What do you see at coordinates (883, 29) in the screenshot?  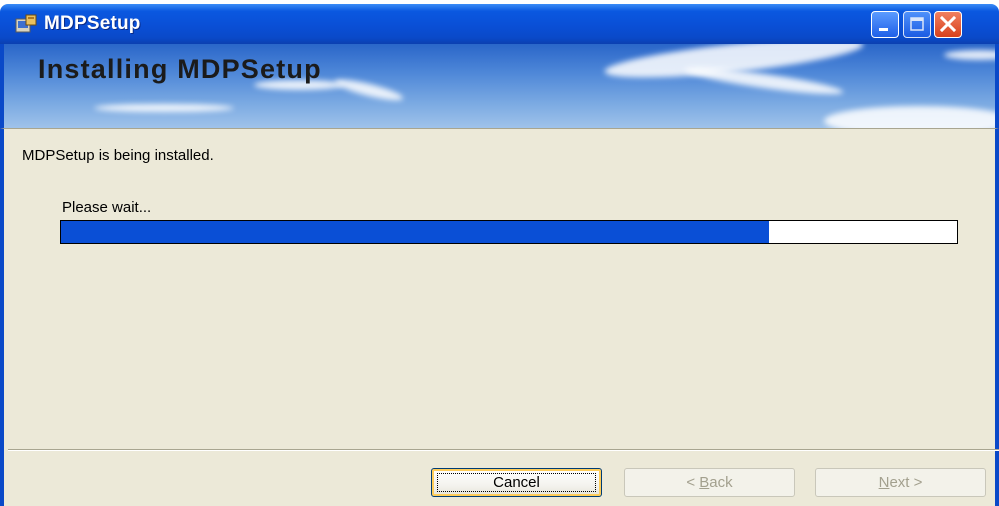 I see `minimize-icon` at bounding box center [883, 29].